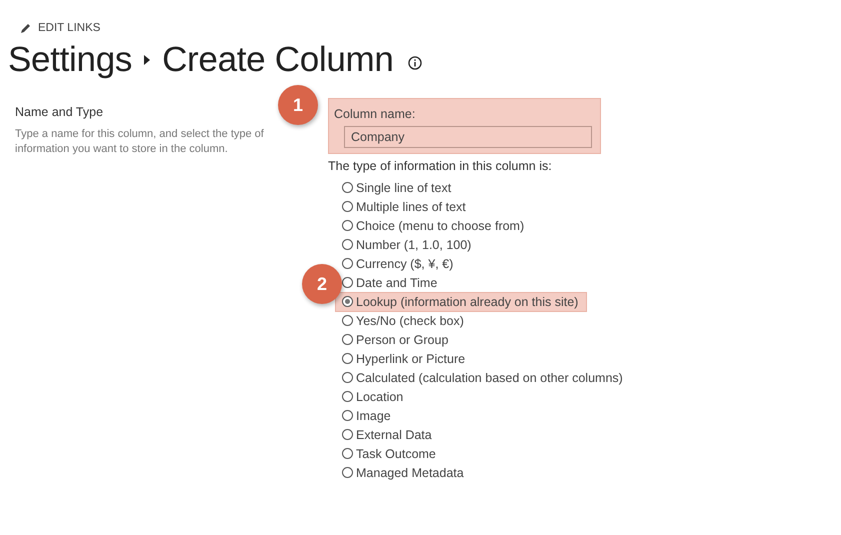  What do you see at coordinates (408, 207) in the screenshot?
I see `radio-option: Multiple lines of text` at bounding box center [408, 207].